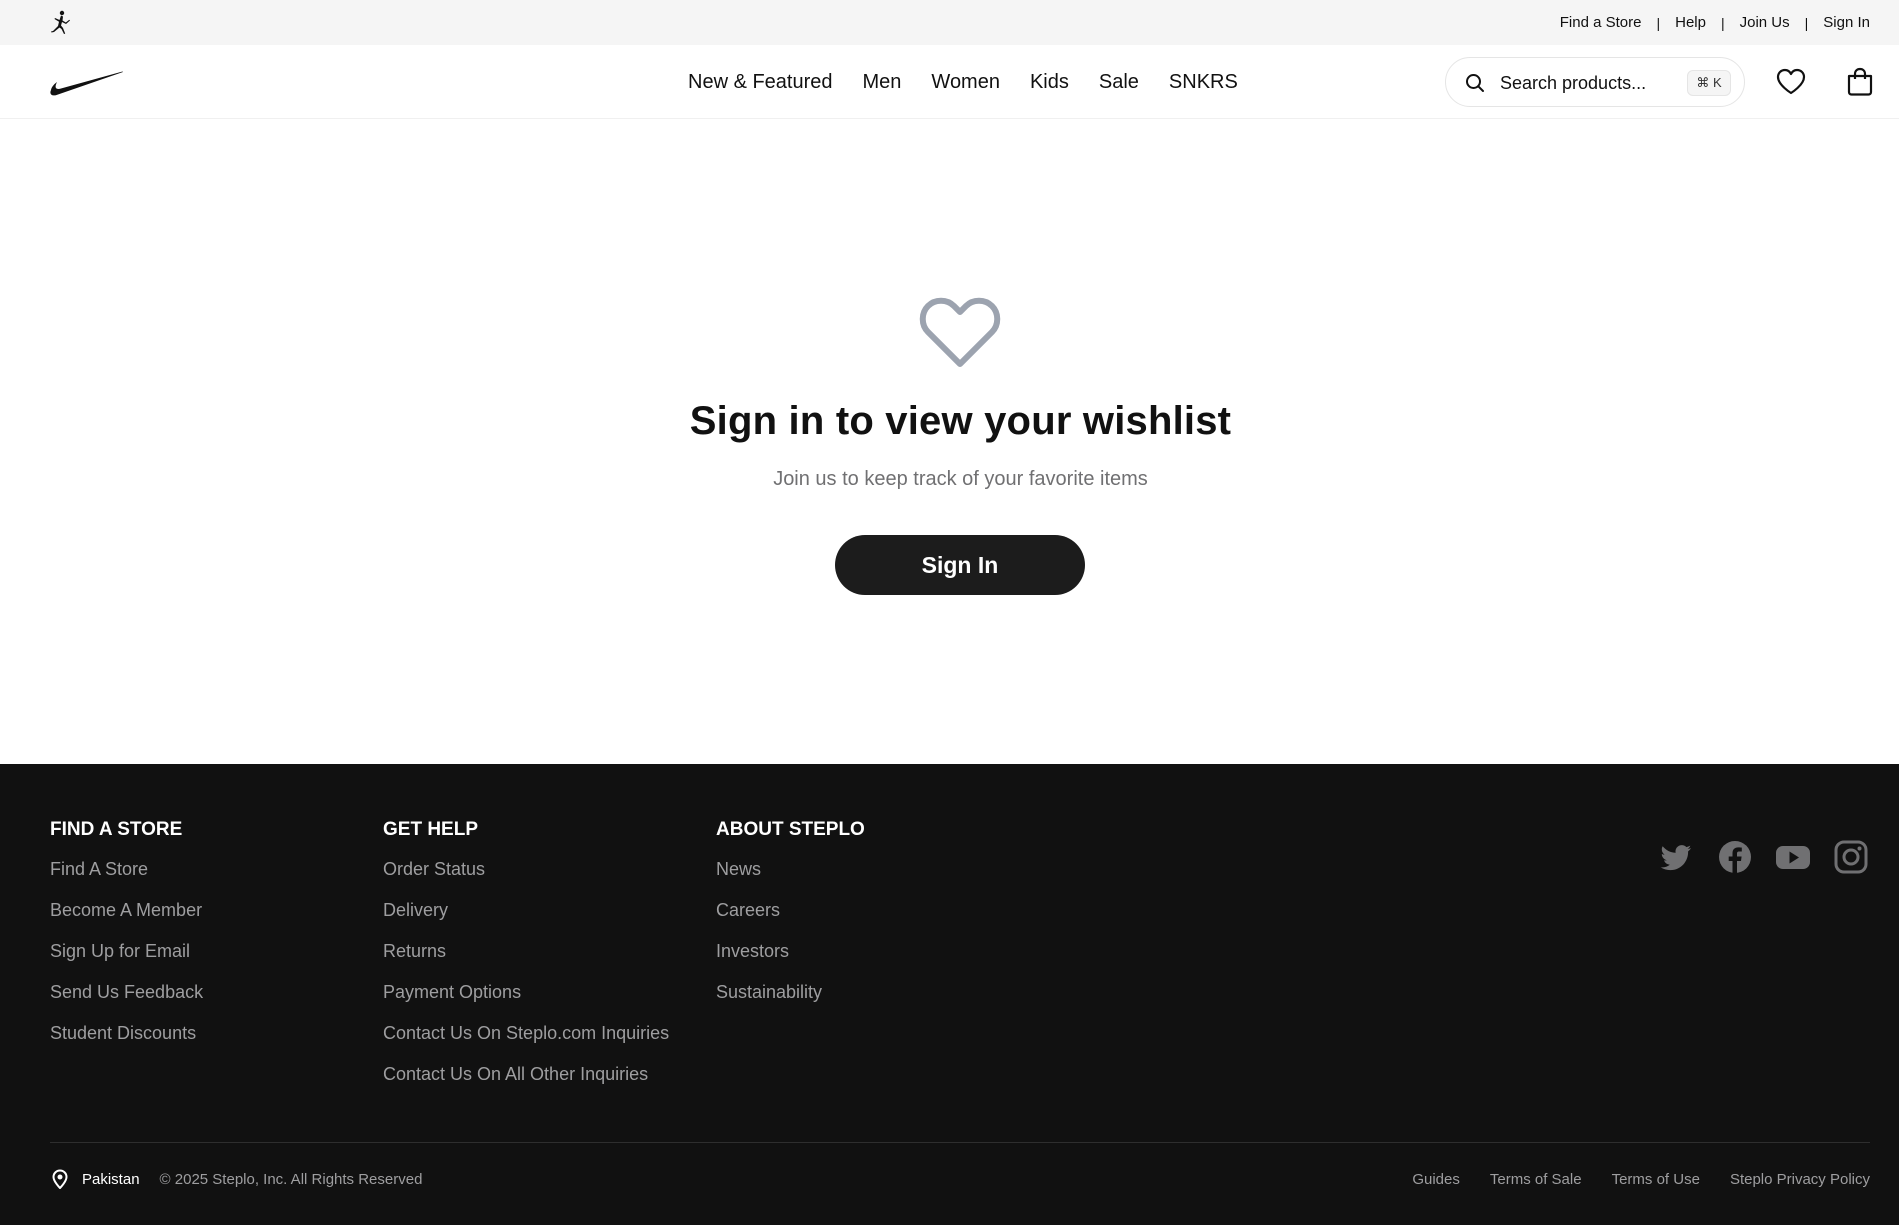 This screenshot has height=1225, width=1899. I want to click on sign-in-link: Sign In, so click(1846, 22).